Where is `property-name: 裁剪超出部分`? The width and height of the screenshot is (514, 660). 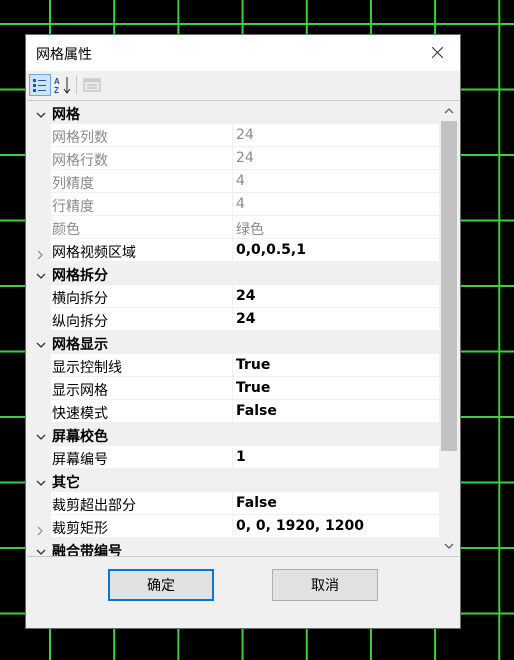 property-name: 裁剪超出部分 is located at coordinates (94, 506).